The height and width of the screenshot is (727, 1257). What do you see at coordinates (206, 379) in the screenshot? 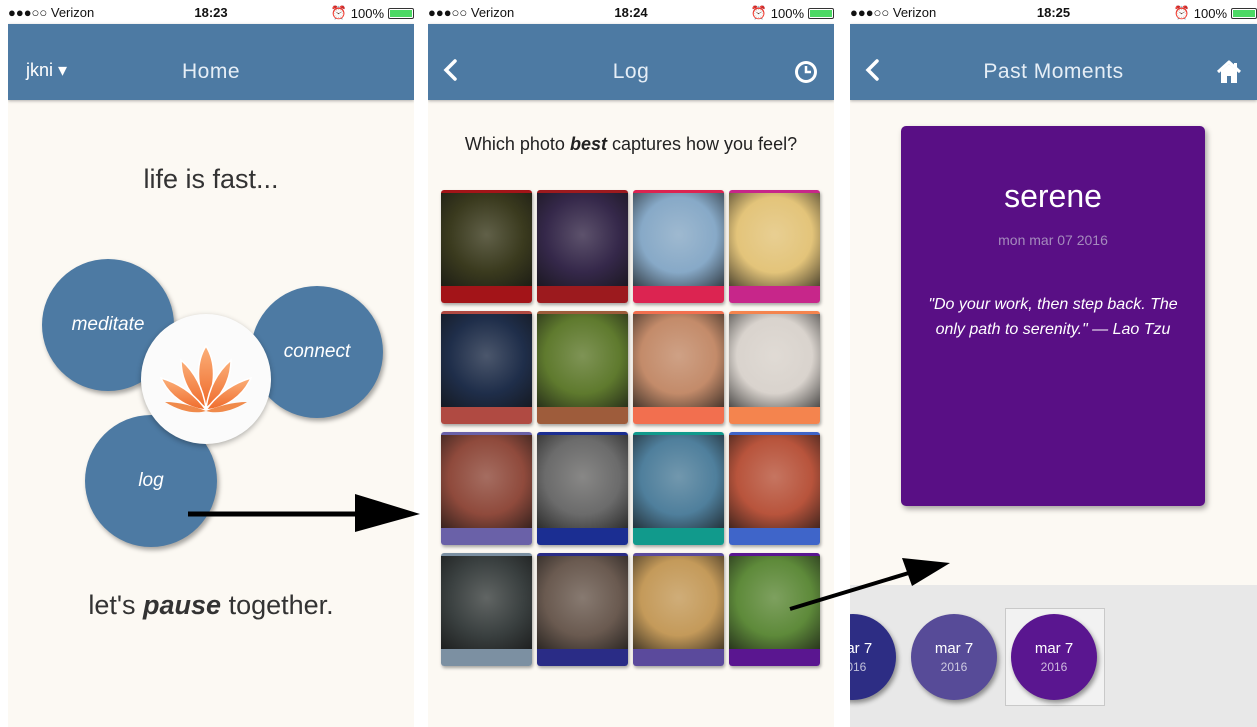
I see `lotus-logo-icon` at bounding box center [206, 379].